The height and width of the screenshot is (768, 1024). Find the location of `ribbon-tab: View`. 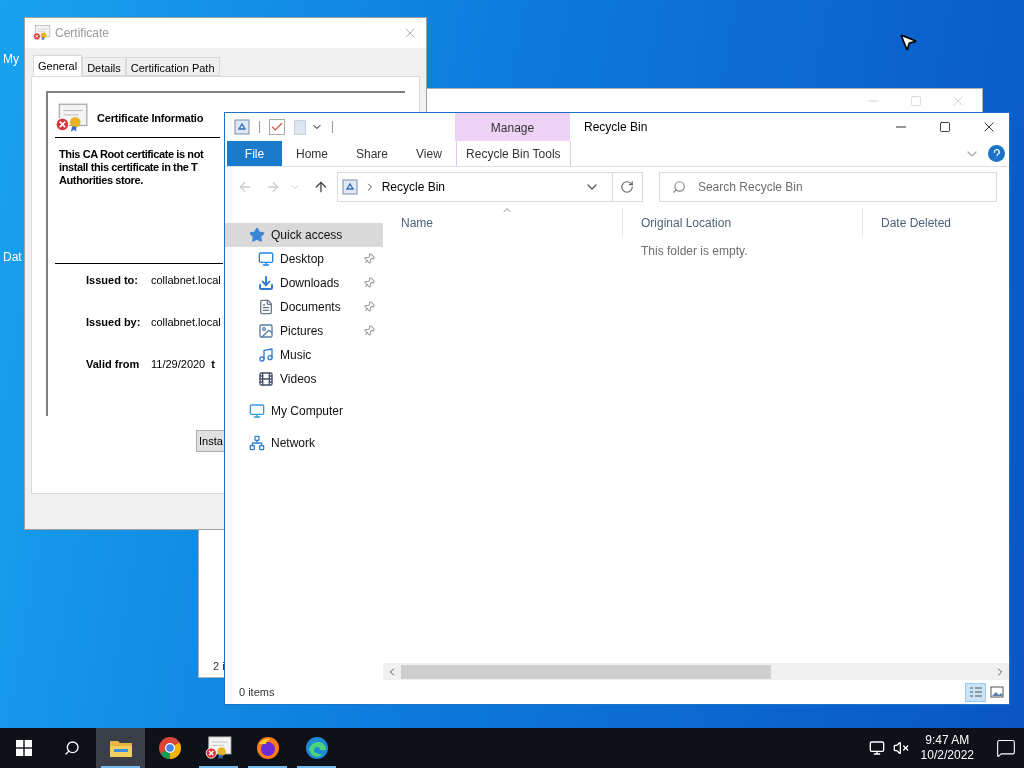

ribbon-tab: View is located at coordinates (429, 153).